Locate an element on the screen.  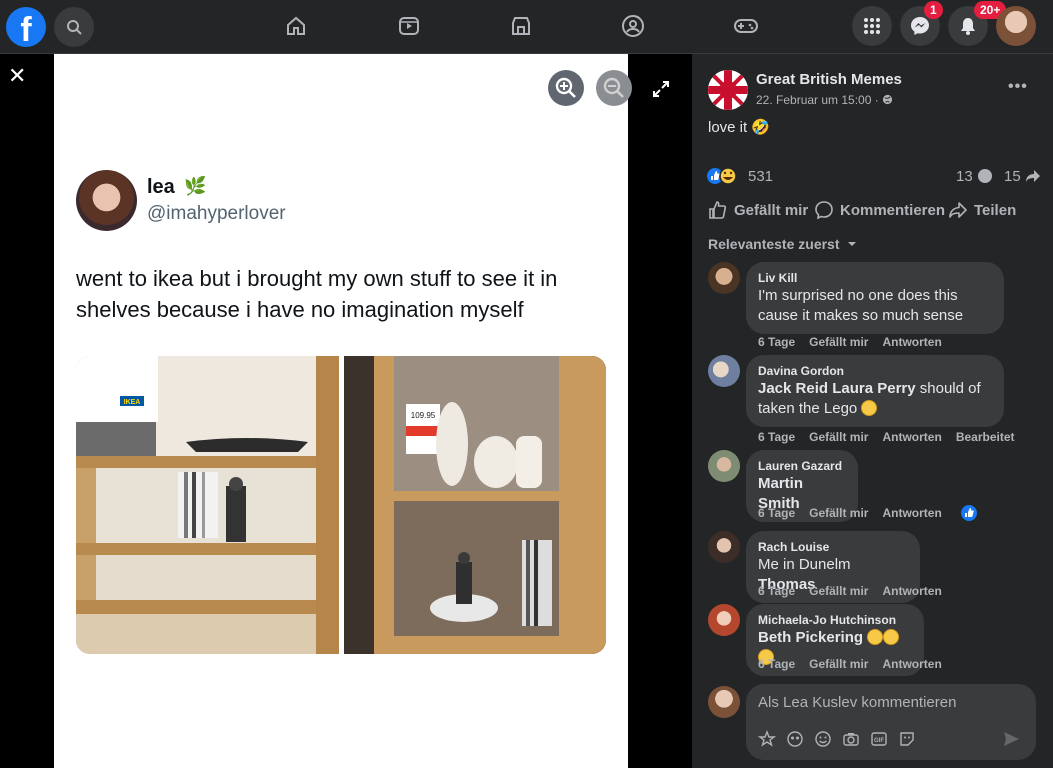
comment-text-line: Jack Reid Laura Perry should of is located at coordinates (869, 388).